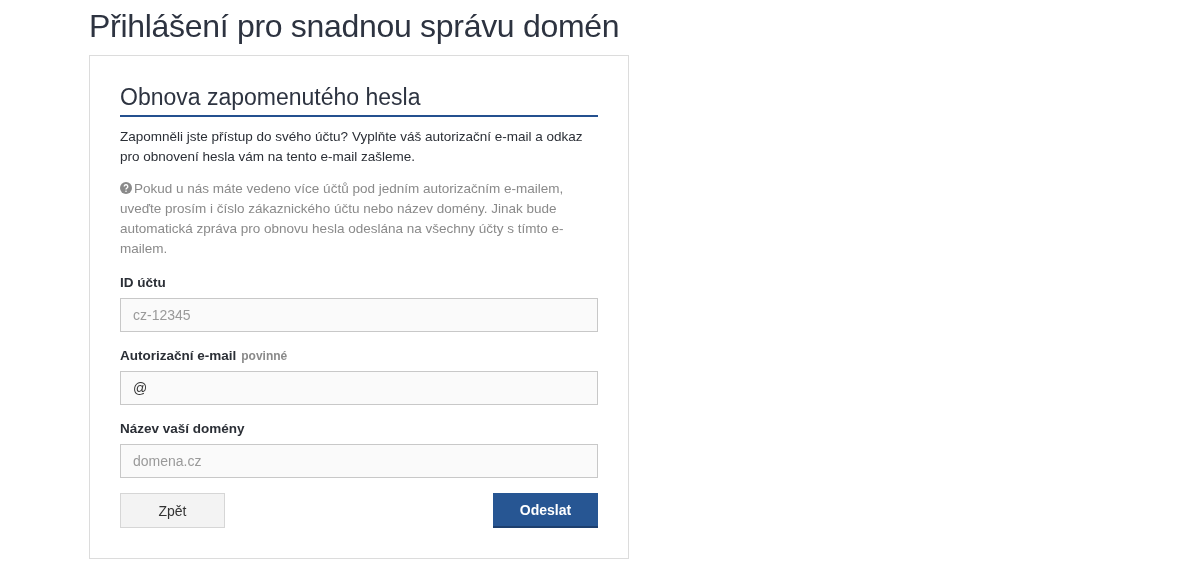  I want to click on help-text: Pokud u nás máte vedeno více účtů pod jedním autorizačním e-mailem, uveďte prosím i číslo zákaznického účtu nebo název domény. Jinak bude automatická zpráva pro obnovu hesla odeslána na všechny účty s tímto e-mailem., so click(342, 219).